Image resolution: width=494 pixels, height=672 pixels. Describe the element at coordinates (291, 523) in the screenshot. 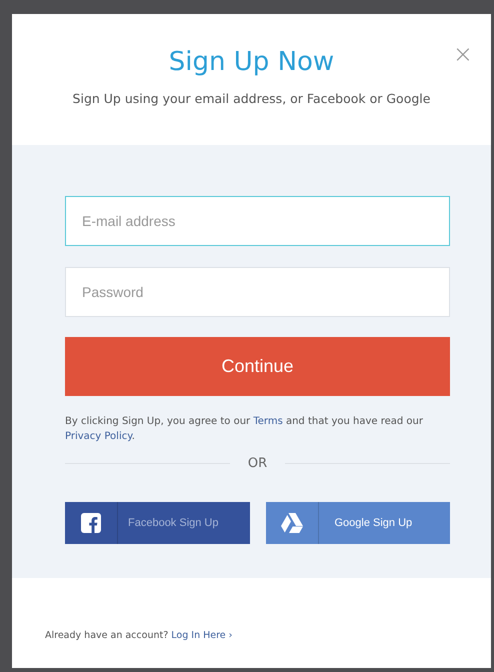

I see `drive-icon` at that location.